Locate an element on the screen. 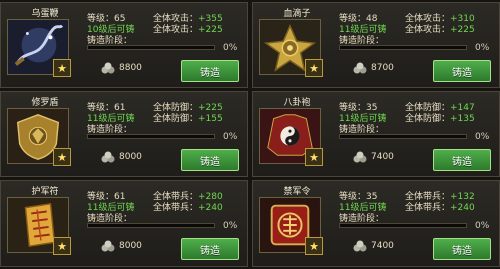 The height and width of the screenshot is (269, 500). equipment-name: 护军符 is located at coordinates (45, 192).